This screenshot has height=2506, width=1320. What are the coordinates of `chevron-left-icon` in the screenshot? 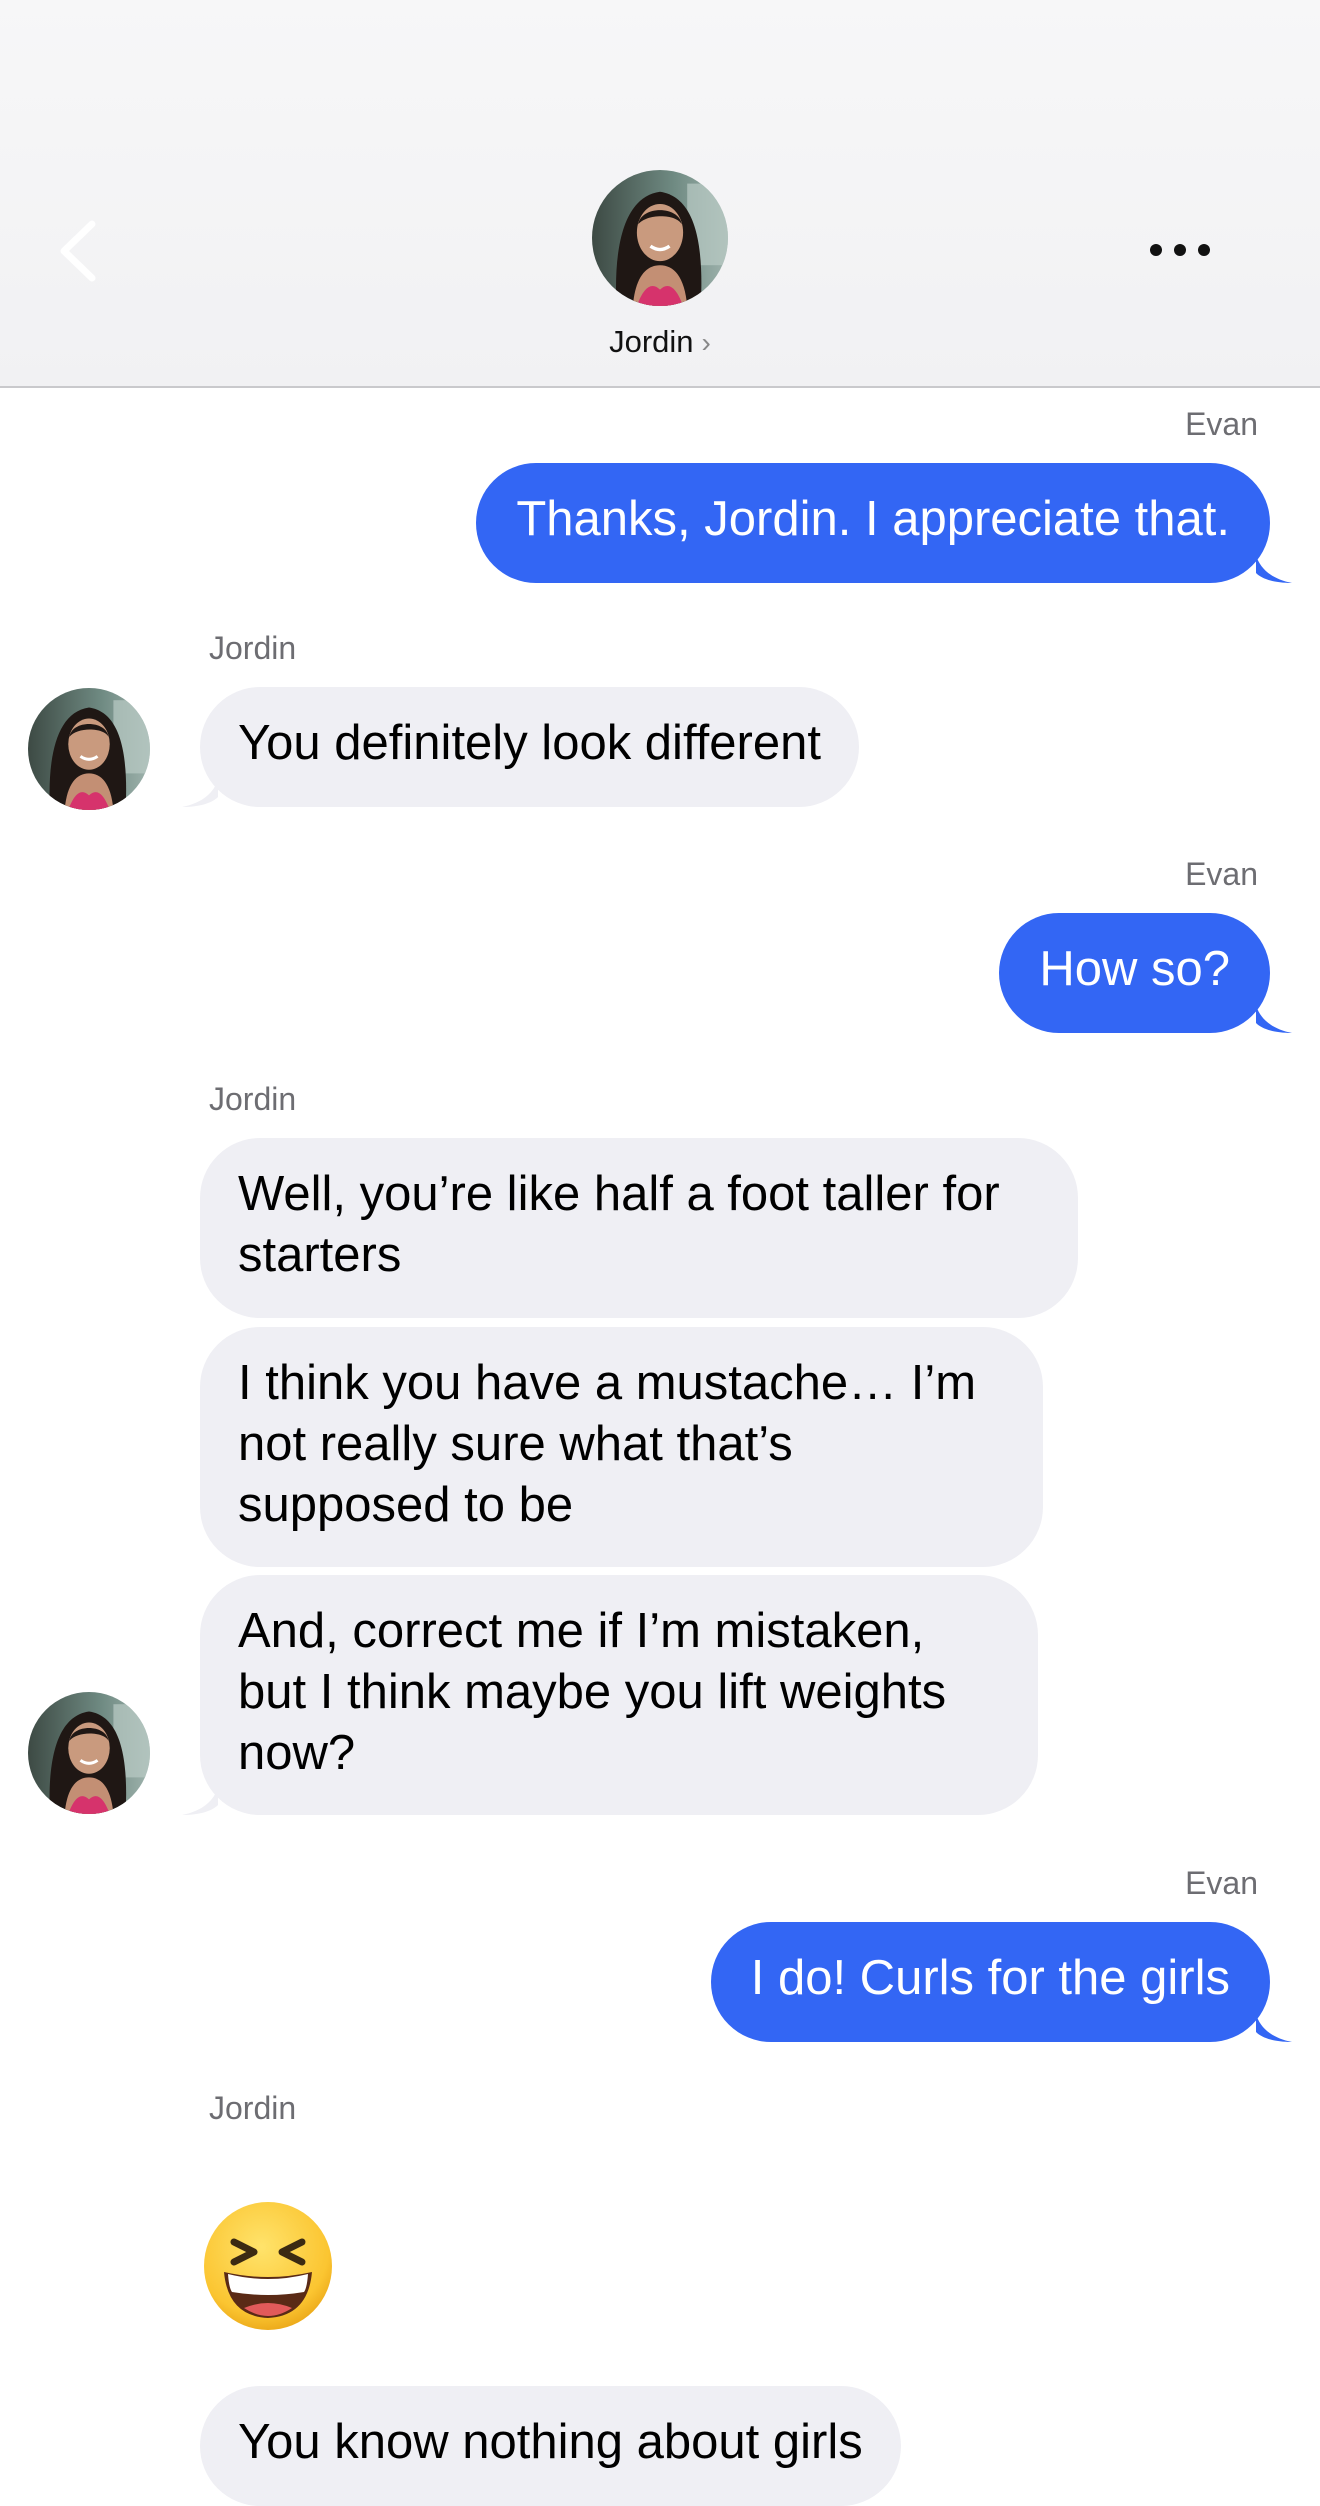 It's located at (78, 251).